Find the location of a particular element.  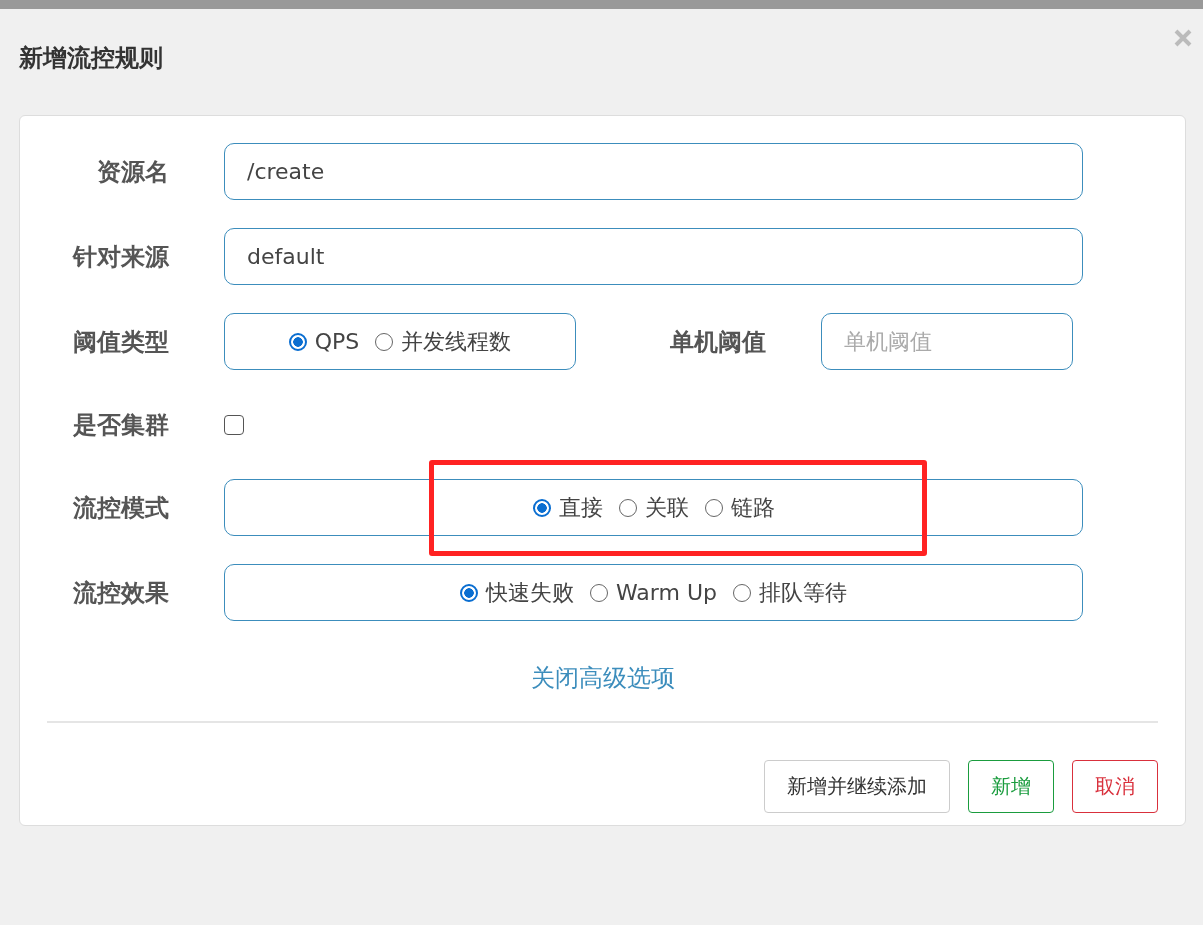

field-label: 单机阈值 is located at coordinates (718, 342).